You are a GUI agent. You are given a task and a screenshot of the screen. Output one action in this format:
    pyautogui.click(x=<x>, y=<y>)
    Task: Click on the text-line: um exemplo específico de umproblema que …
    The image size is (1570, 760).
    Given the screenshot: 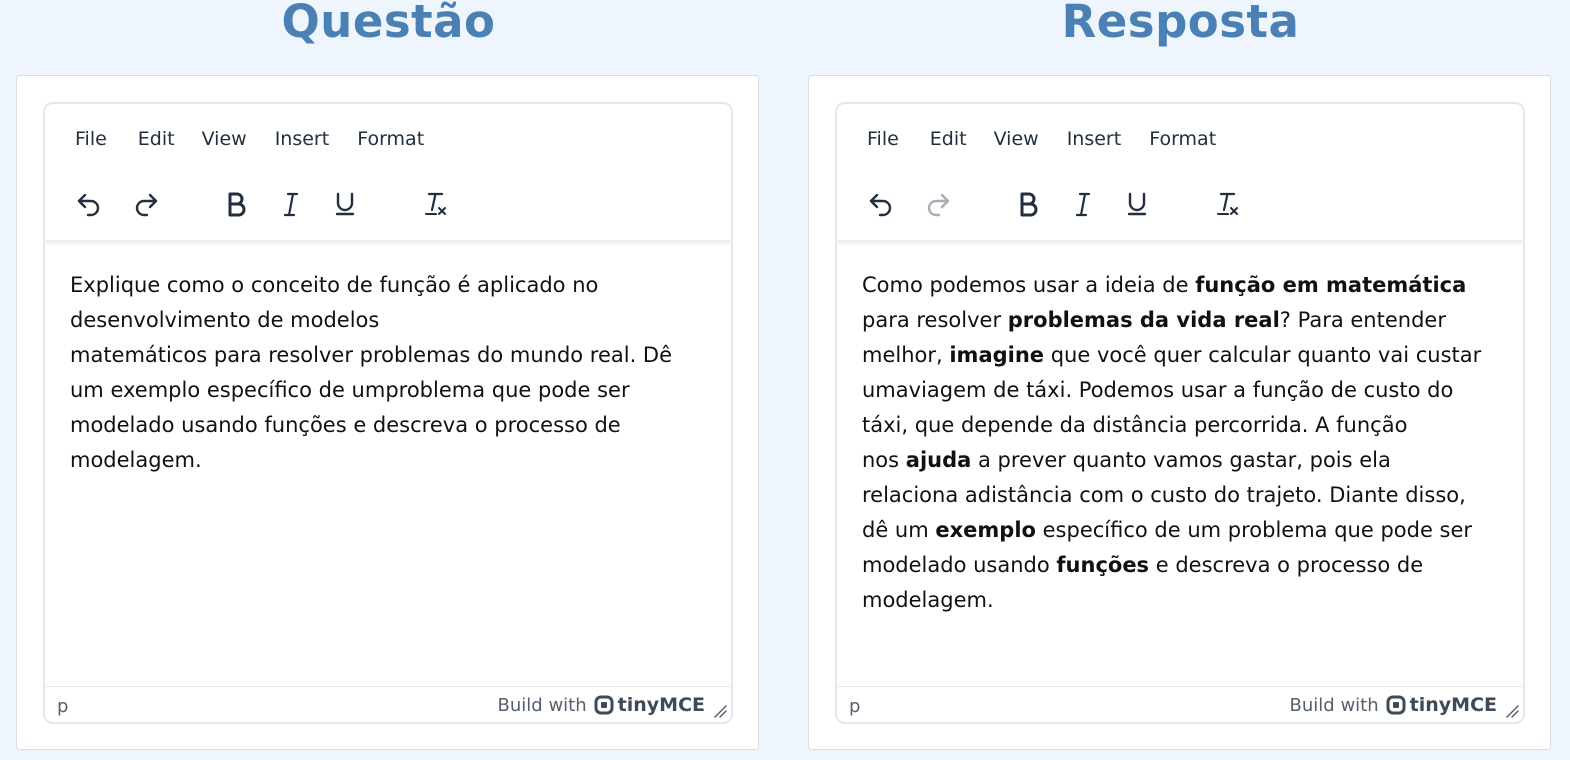 What is the action you would take?
    pyautogui.click(x=350, y=390)
    